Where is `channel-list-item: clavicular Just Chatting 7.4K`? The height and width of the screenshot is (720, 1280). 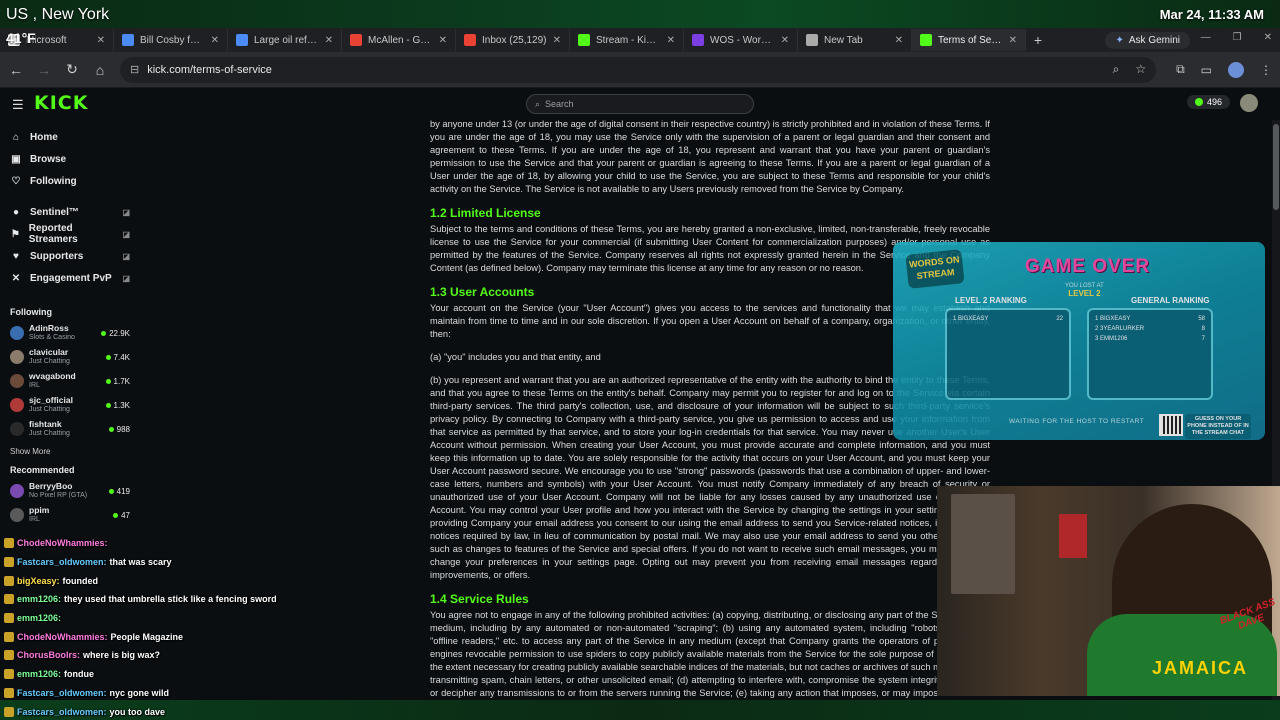 channel-list-item: clavicular Just Chatting 7.4K is located at coordinates (70, 357).